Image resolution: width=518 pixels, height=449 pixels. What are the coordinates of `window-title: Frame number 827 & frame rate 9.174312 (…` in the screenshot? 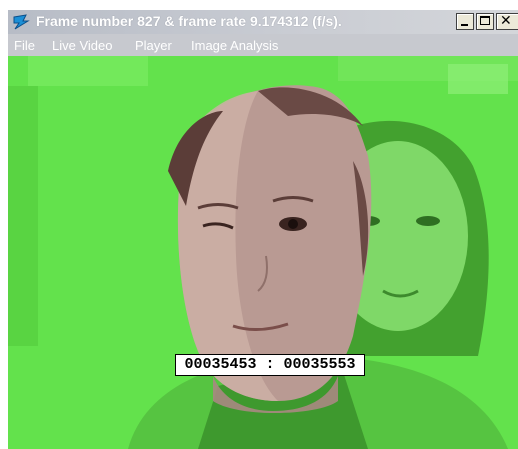 It's located at (189, 21).